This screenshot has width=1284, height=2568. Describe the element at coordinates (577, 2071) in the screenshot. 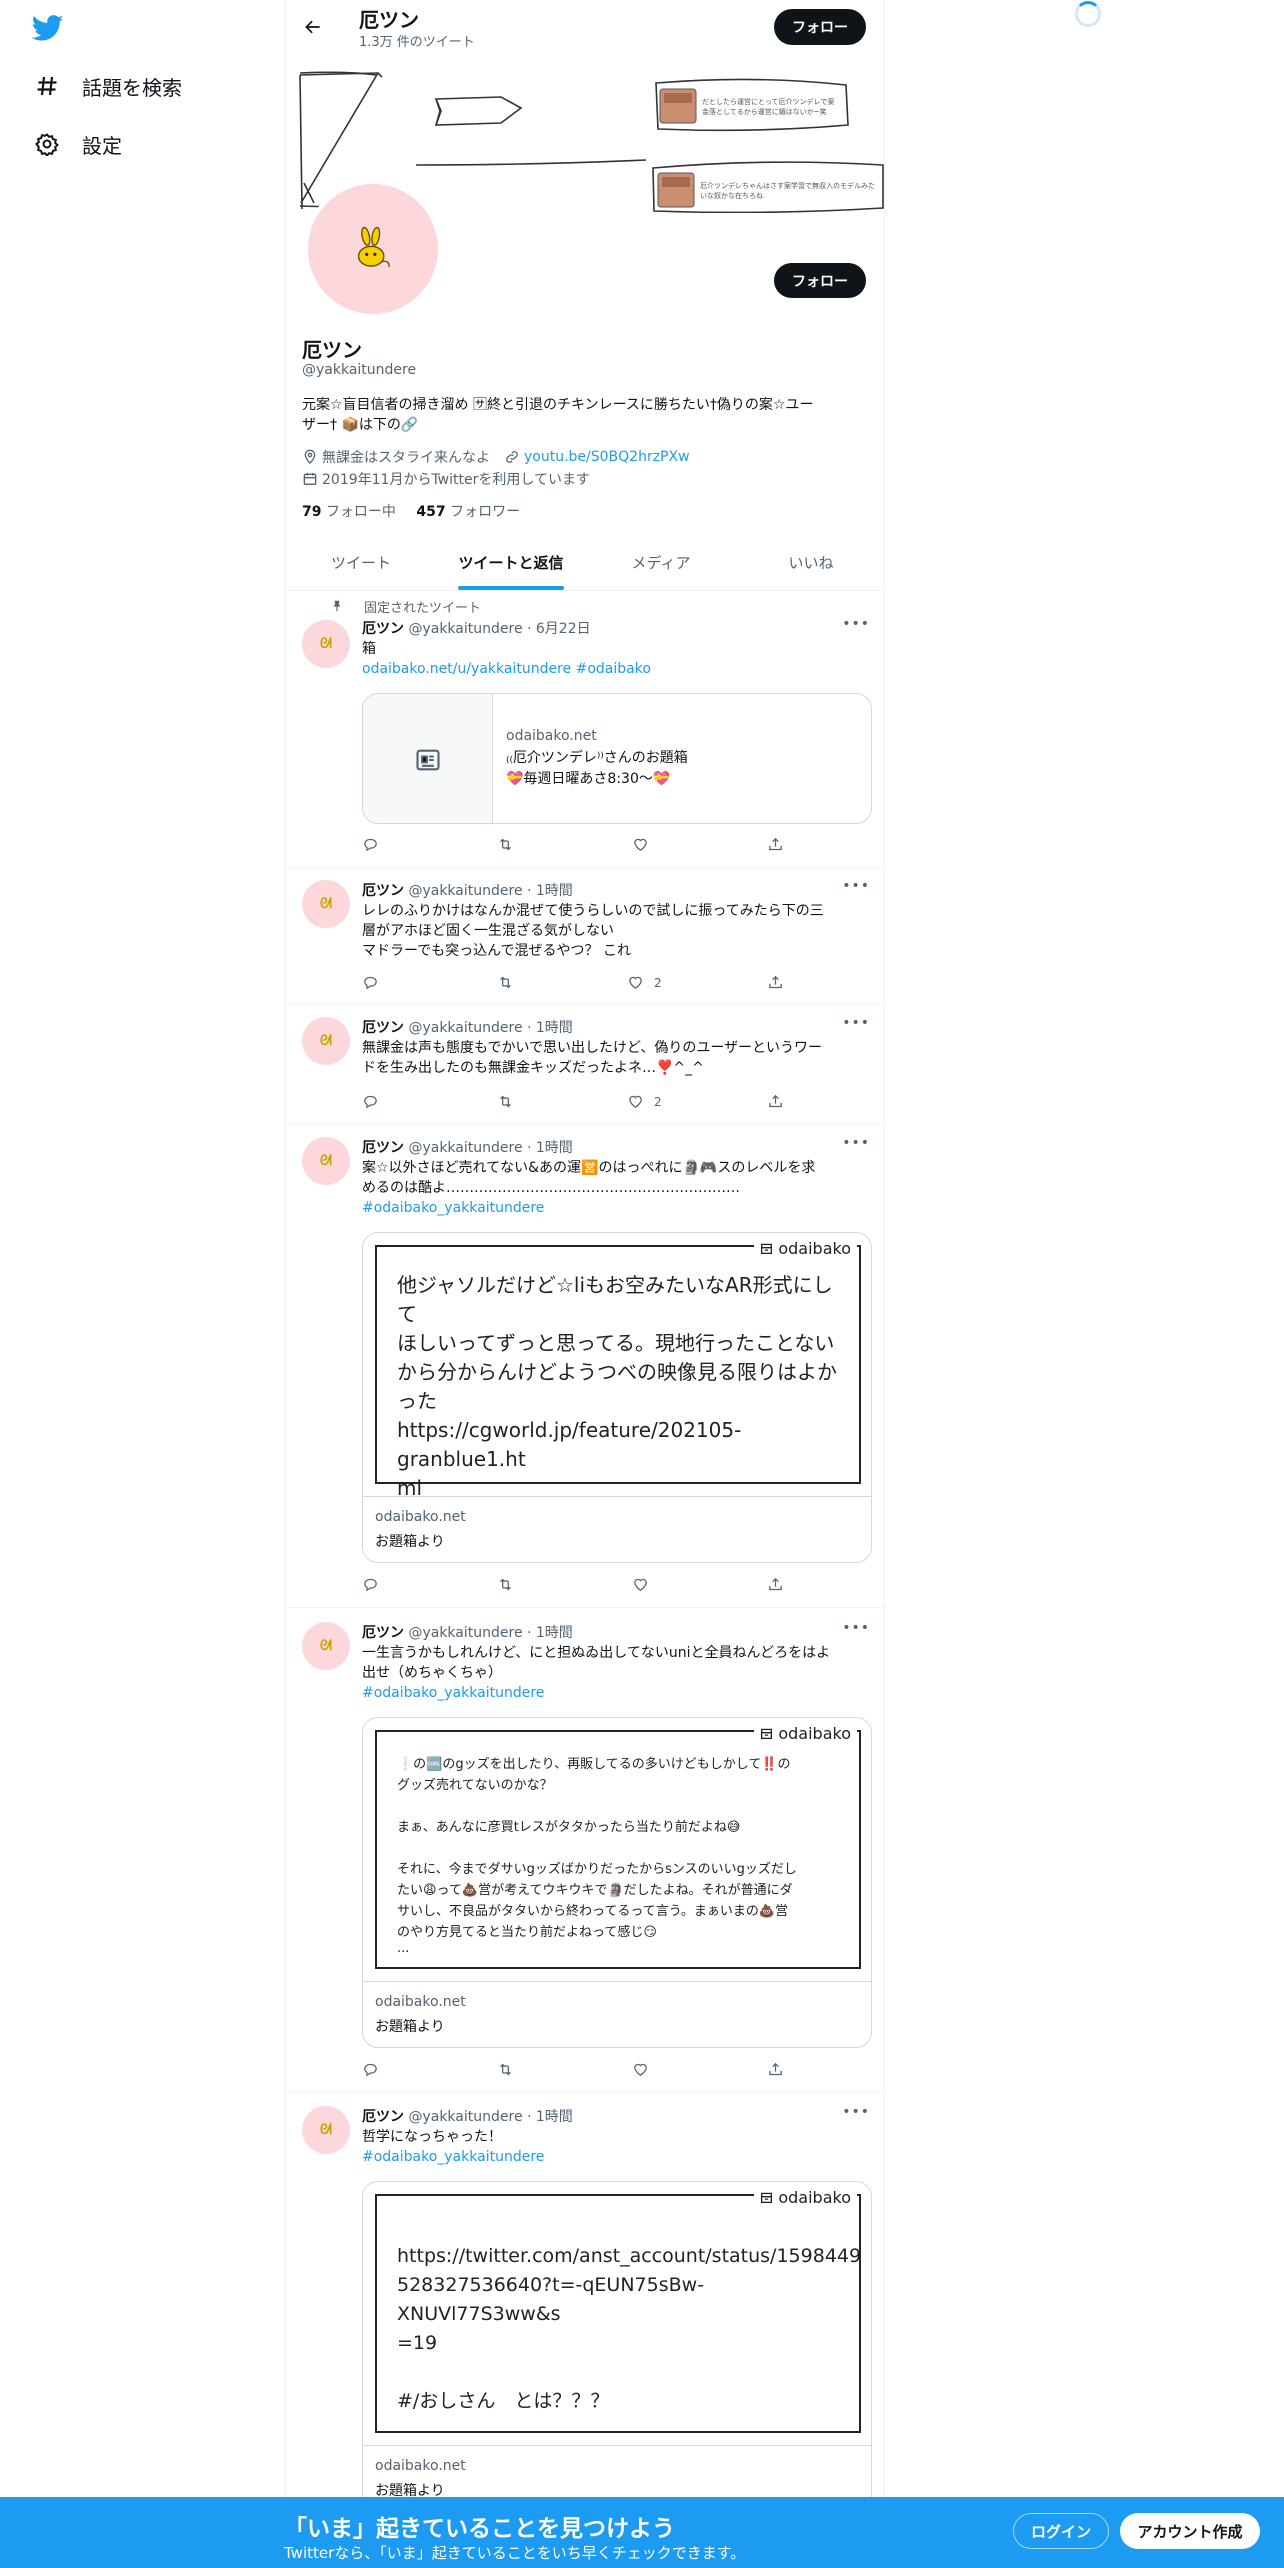

I see `tweet-actions` at that location.